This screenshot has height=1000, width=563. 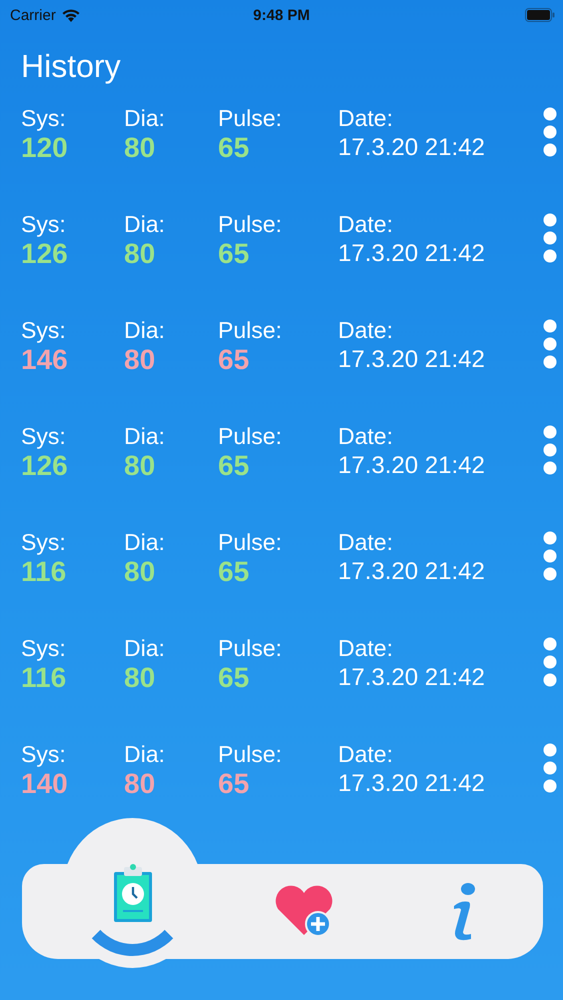 I want to click on page-title: History, so click(x=71, y=66).